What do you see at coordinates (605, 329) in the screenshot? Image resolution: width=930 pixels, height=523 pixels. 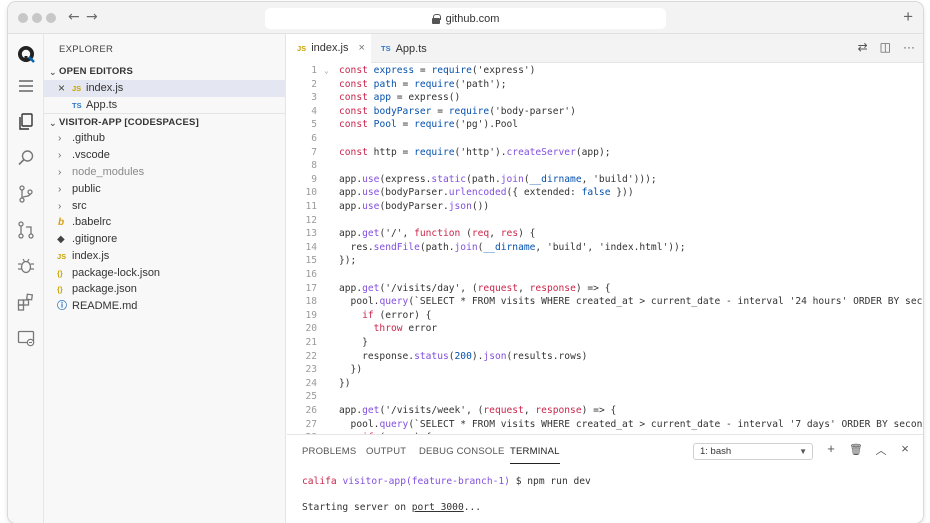 I see `code-line: 20 throw error` at bounding box center [605, 329].